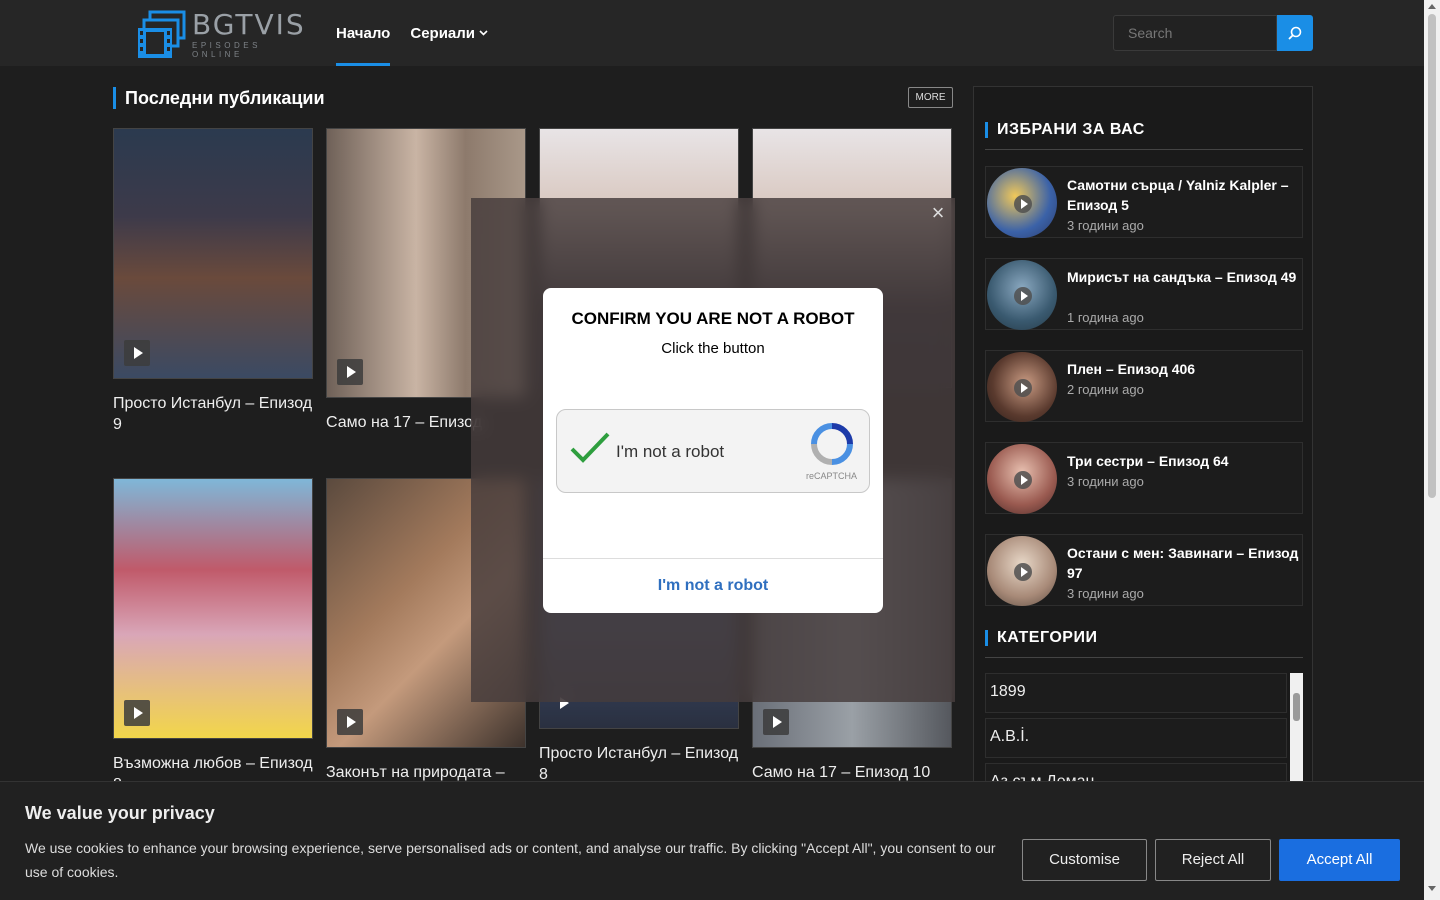 This screenshot has width=1440, height=900. What do you see at coordinates (852, 772) in the screenshot?
I see `episode-title: Само на 17 – Епизод 10` at bounding box center [852, 772].